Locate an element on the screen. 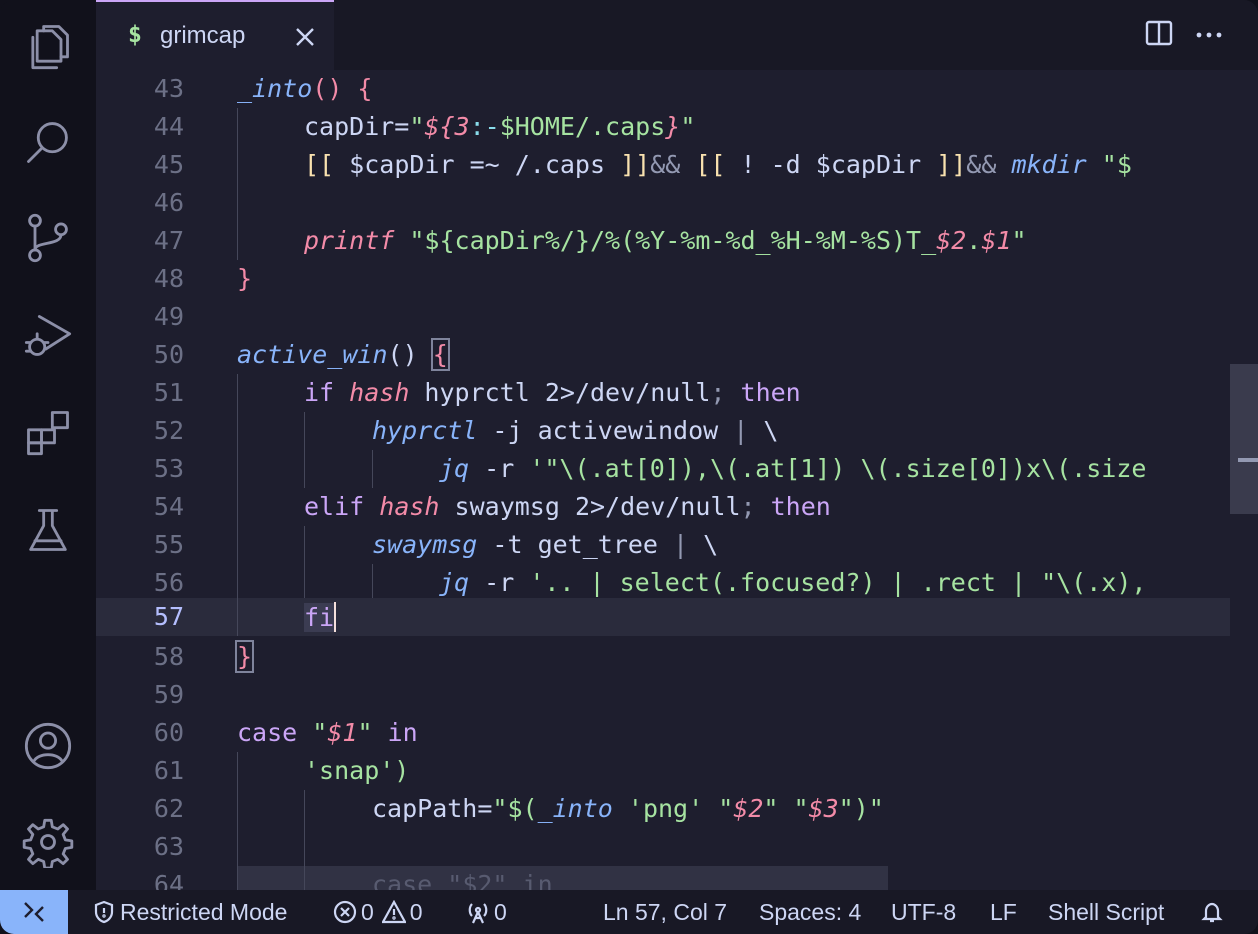  code-line: 62 capPath="$(_into 'png' "$2" "$3")" is located at coordinates (663, 809).